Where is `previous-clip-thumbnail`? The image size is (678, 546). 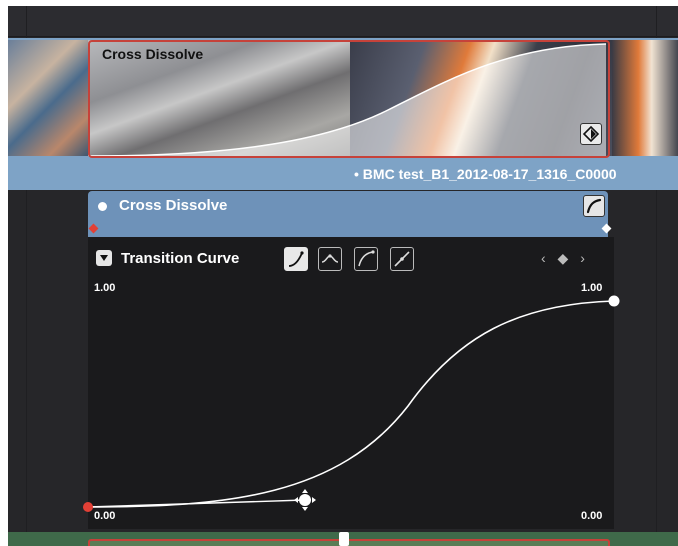 previous-clip-thumbnail is located at coordinates (48, 98).